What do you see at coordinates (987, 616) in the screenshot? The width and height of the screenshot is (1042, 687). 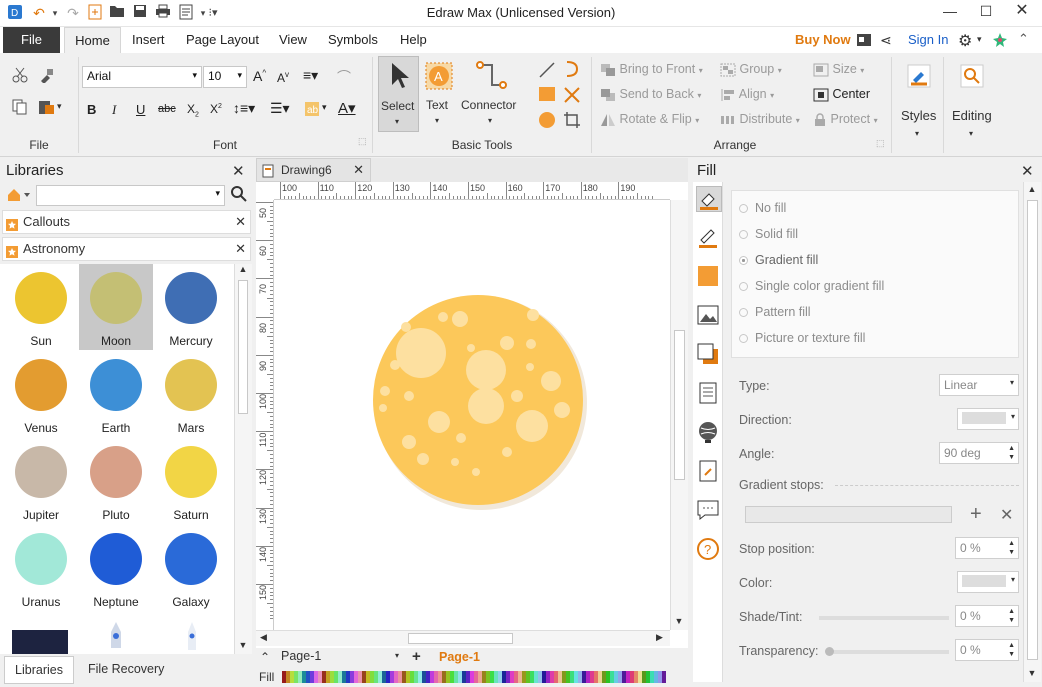 I see `shade-tint-spinner: 0 % ▲ ▼` at bounding box center [987, 616].